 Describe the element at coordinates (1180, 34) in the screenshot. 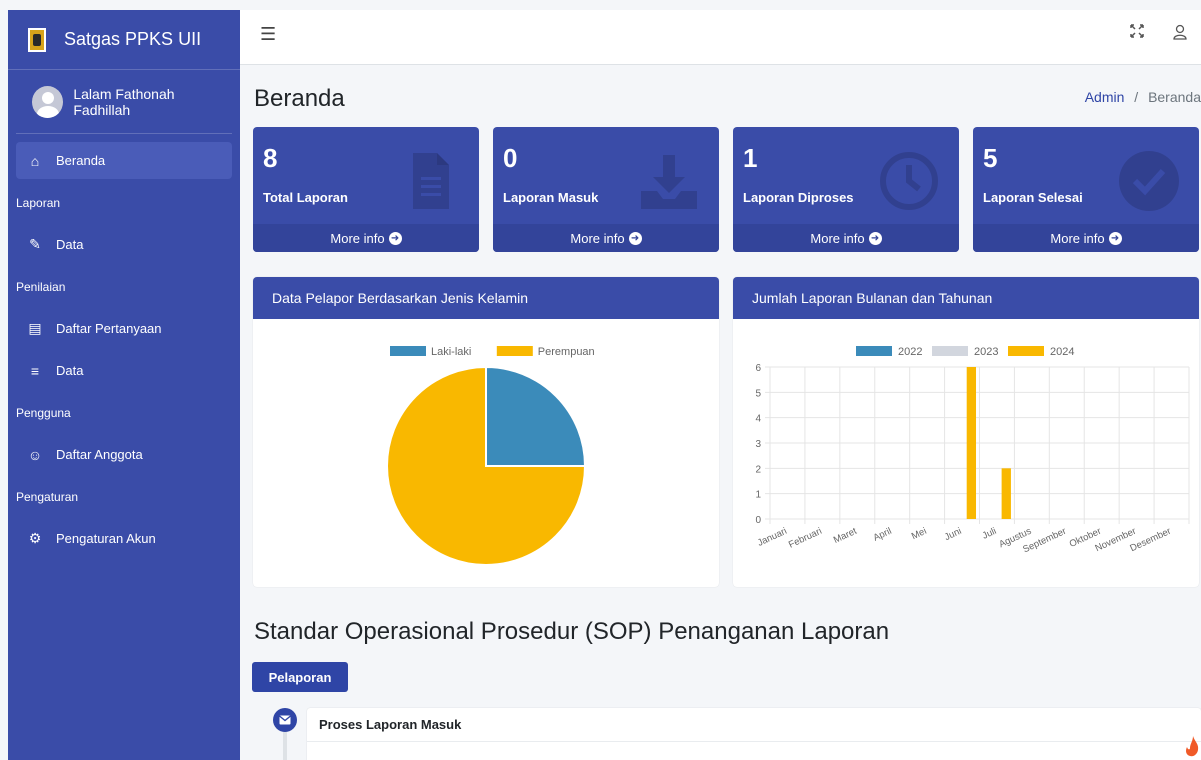

I see `user-icon` at that location.